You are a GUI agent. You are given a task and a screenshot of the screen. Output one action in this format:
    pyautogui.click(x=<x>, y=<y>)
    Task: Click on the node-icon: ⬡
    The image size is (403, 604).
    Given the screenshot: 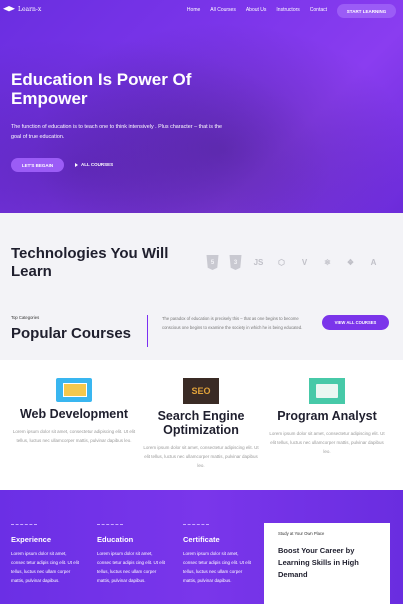 What is the action you would take?
    pyautogui.click(x=281, y=262)
    